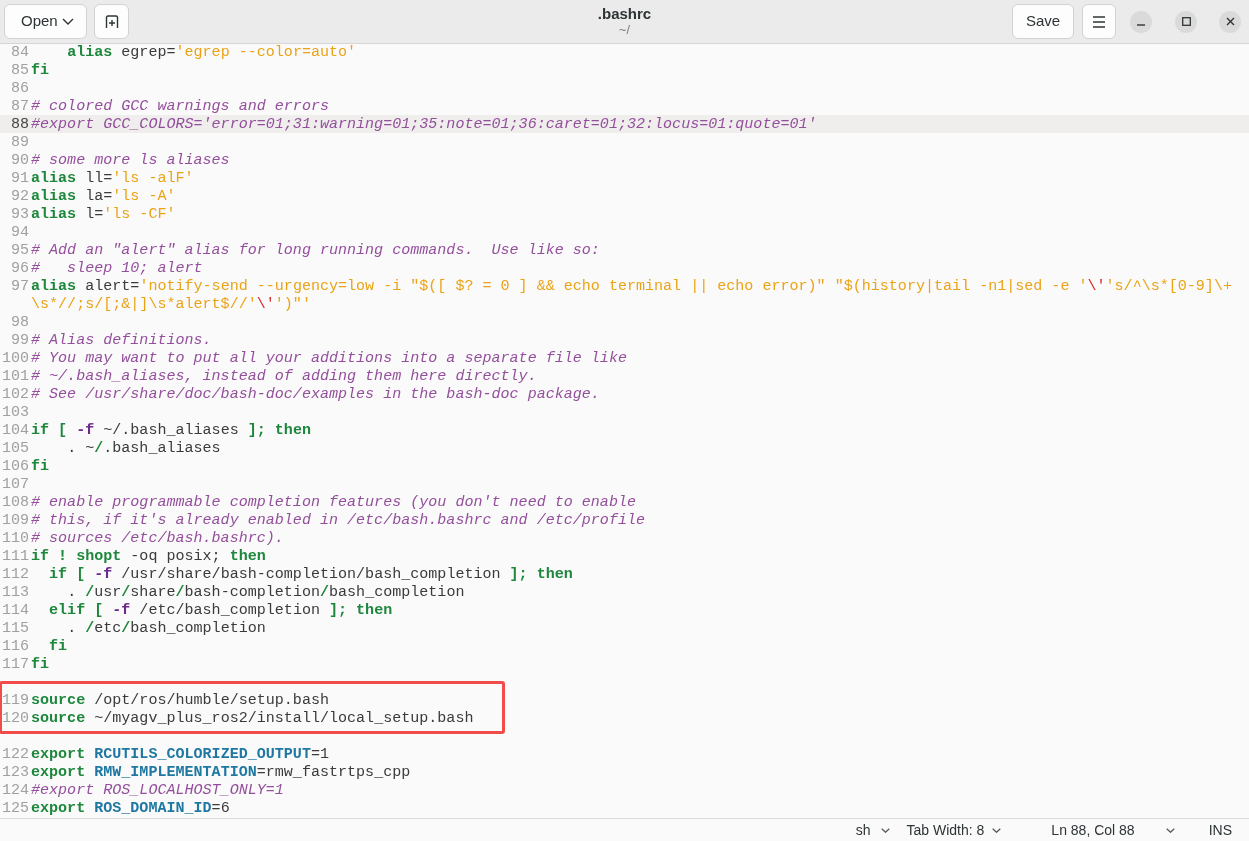  Describe the element at coordinates (171, 430) in the screenshot. I see `code-line: if [ -f ~/.bash_aliases ]; then` at that location.